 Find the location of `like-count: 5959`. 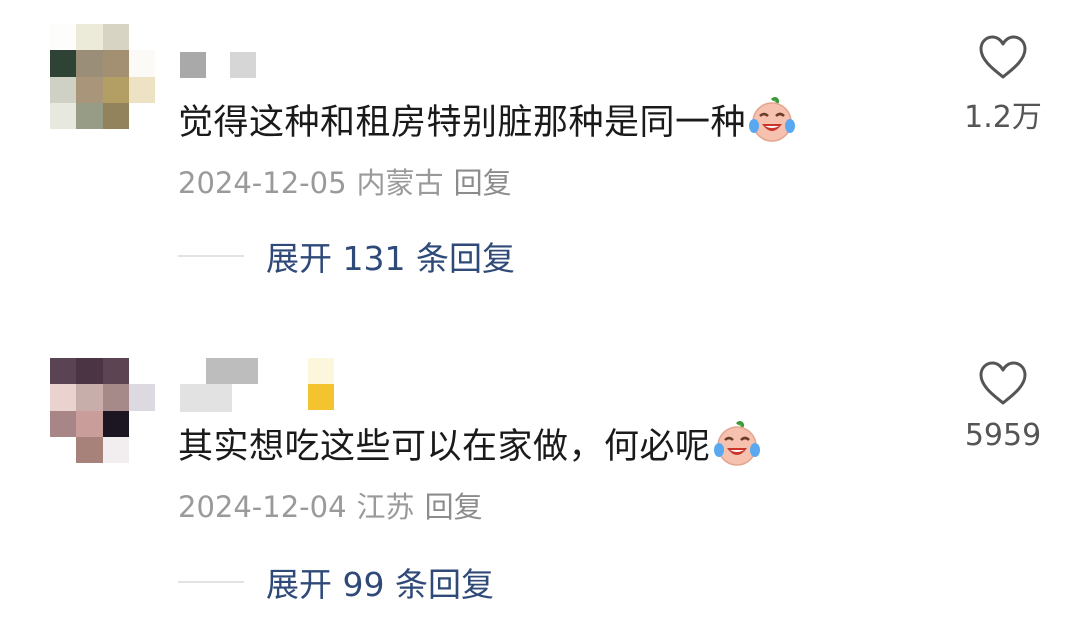

like-count: 5959 is located at coordinates (1003, 435).